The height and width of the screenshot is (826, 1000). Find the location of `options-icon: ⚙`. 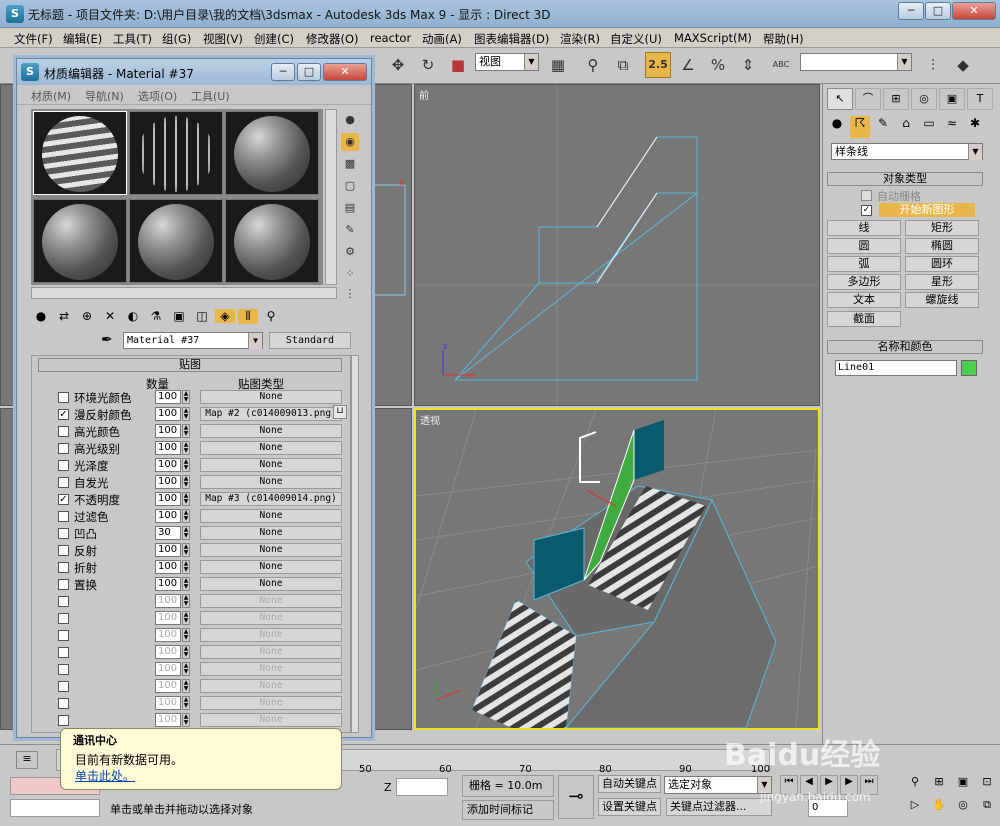

options-icon: ⚙ is located at coordinates (350, 252).